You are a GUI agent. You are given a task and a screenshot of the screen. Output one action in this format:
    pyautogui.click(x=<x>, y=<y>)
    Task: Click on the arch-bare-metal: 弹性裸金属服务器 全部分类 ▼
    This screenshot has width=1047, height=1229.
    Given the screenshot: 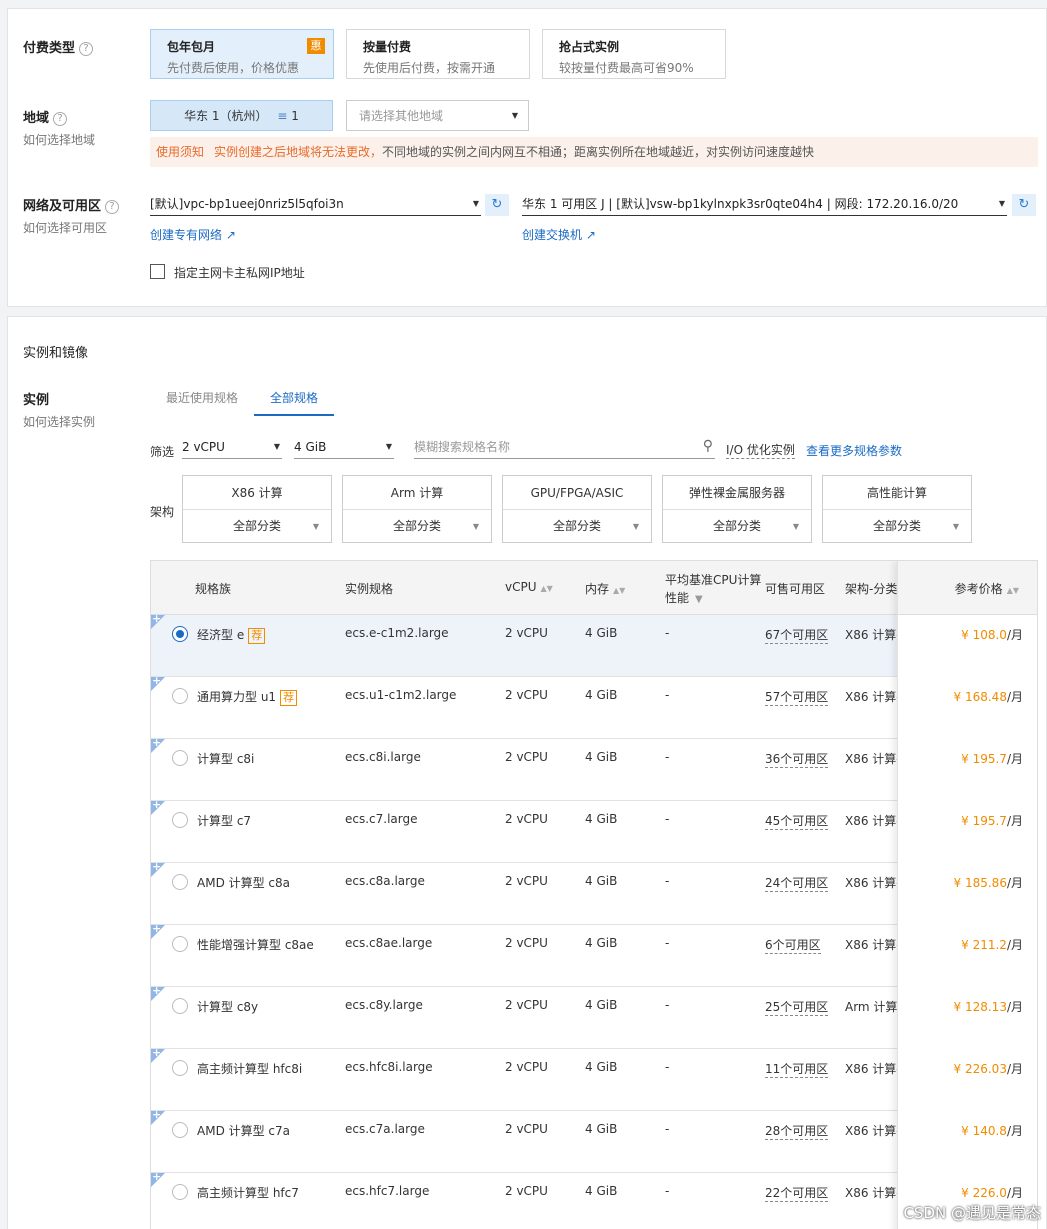 What is the action you would take?
    pyautogui.click(x=737, y=509)
    